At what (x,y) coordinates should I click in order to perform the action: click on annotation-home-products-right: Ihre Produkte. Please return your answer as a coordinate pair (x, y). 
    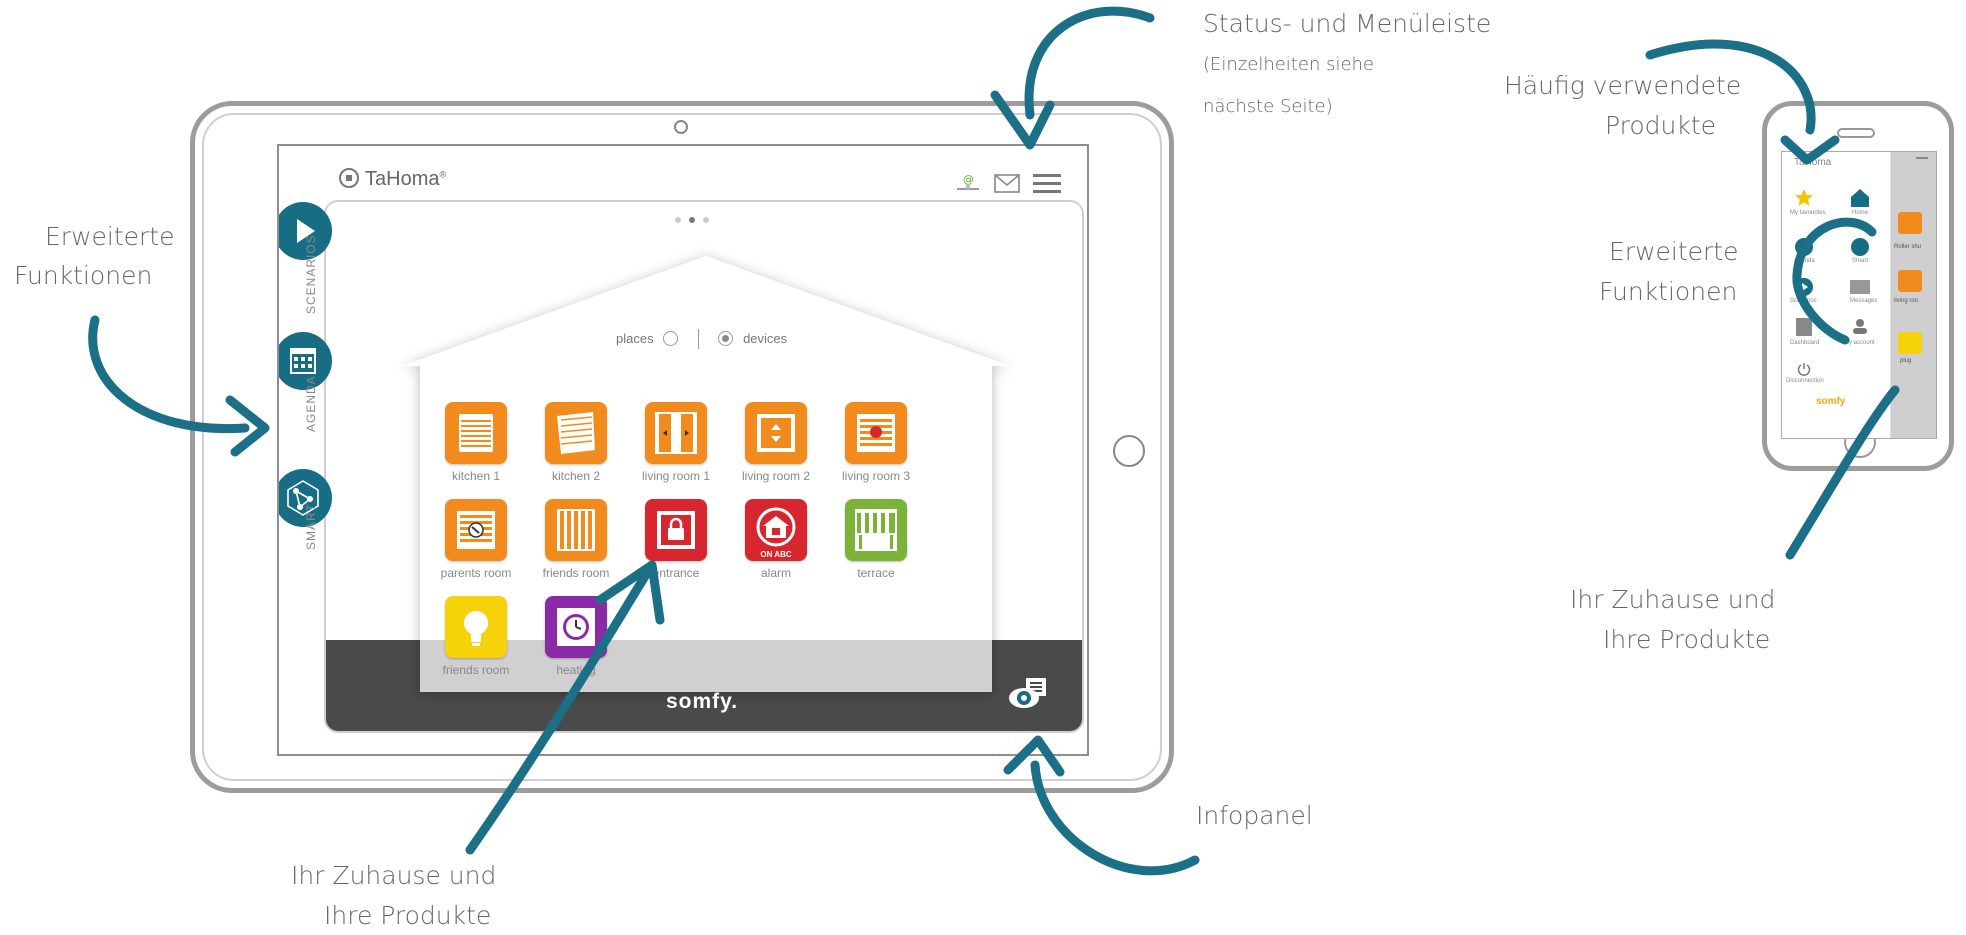
    Looking at the image, I should click on (1687, 639).